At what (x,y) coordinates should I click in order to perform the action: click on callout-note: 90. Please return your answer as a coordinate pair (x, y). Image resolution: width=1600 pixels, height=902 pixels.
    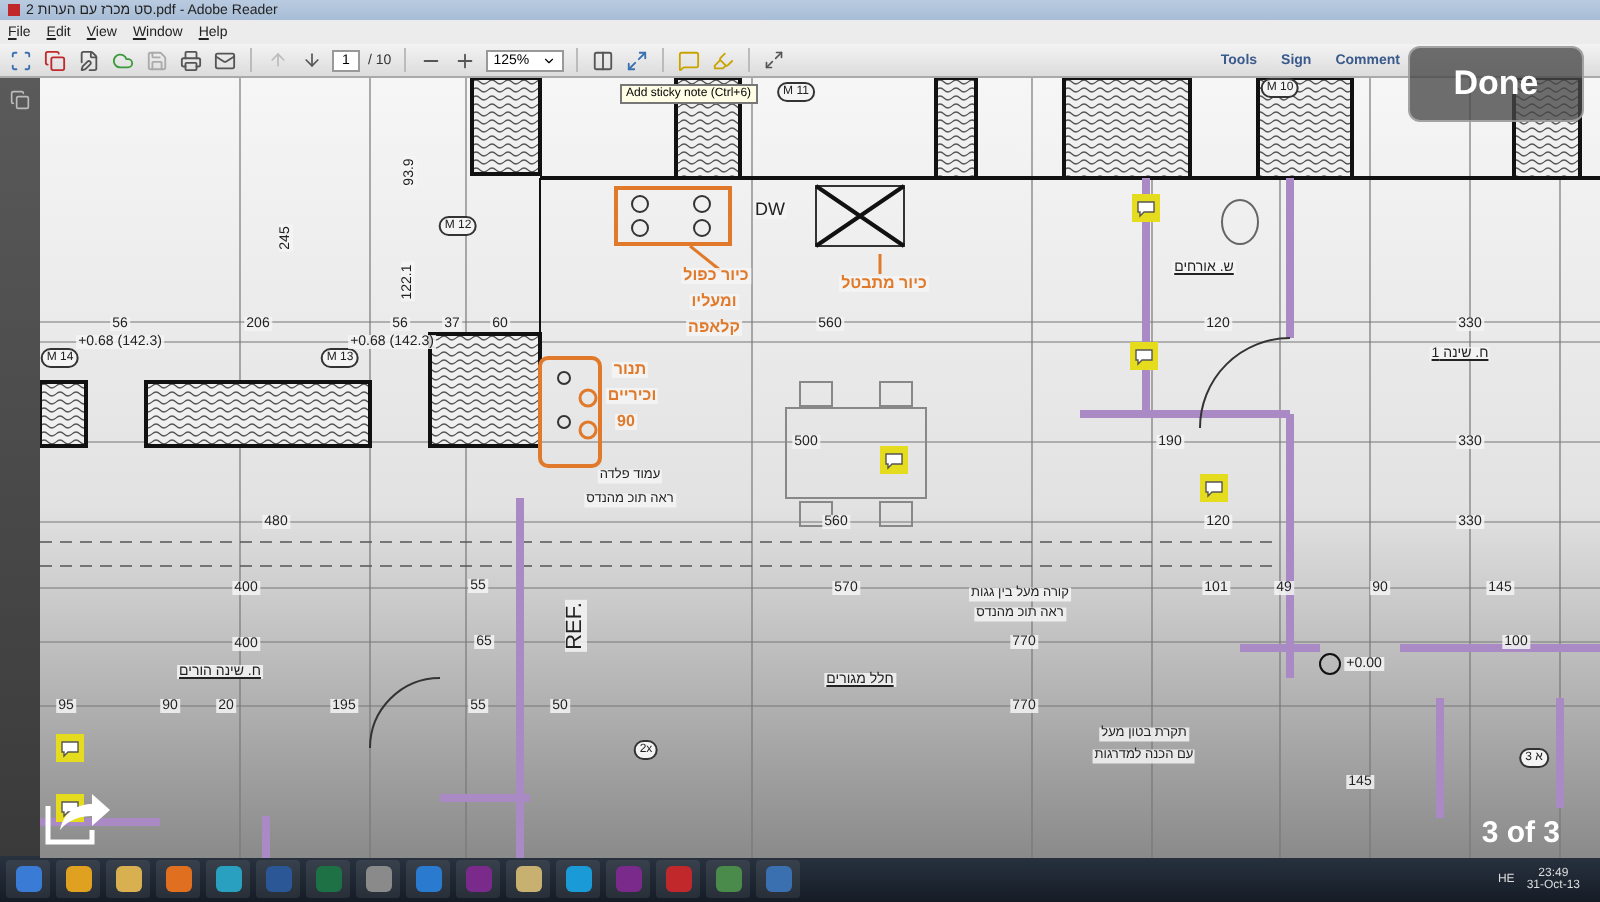
    Looking at the image, I should click on (626, 422).